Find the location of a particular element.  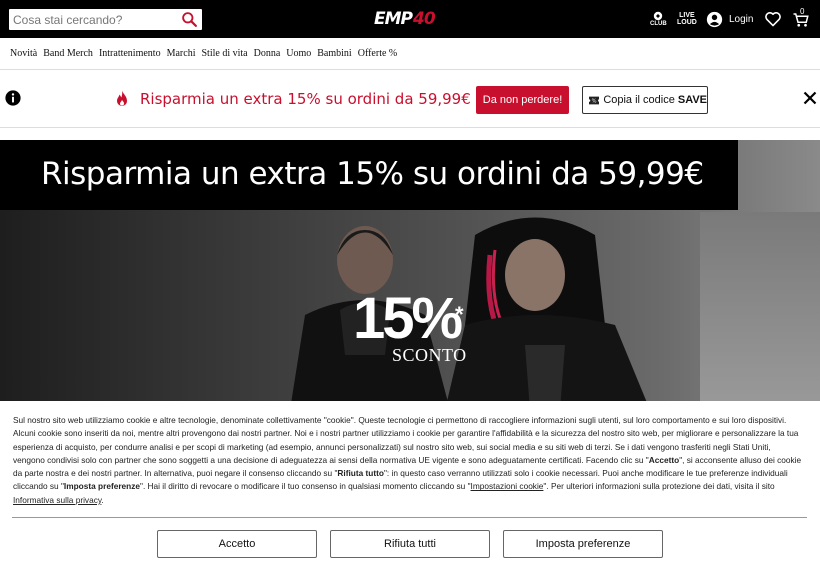

logo-accent: 40 is located at coordinates (424, 19).